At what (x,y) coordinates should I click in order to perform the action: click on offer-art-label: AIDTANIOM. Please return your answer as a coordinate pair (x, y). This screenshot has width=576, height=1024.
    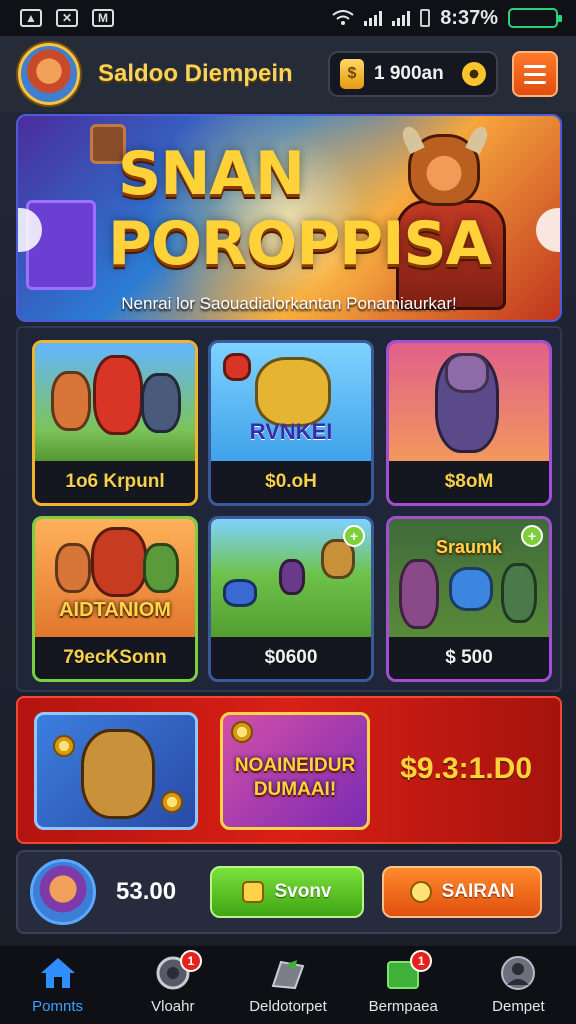
    Looking at the image, I should click on (115, 610).